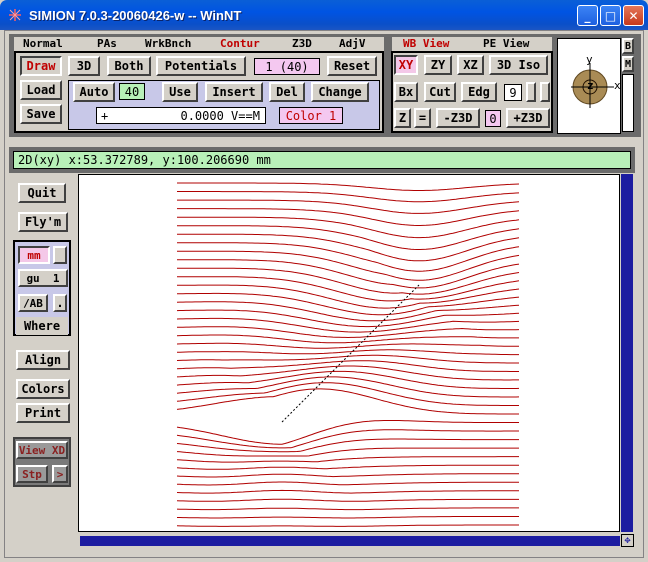 Image resolution: width=648 pixels, height=562 pixels. What do you see at coordinates (617, 85) in the screenshot?
I see `compass-x-label: x` at bounding box center [617, 85].